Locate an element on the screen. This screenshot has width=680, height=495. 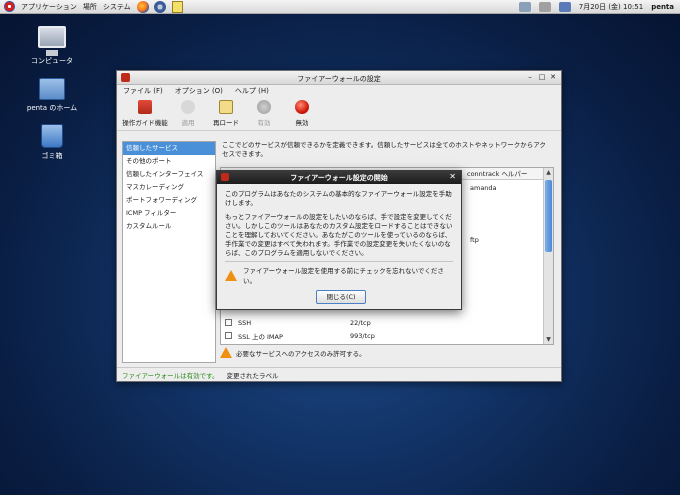
text-editor-icon is located at coordinates (177, 6).